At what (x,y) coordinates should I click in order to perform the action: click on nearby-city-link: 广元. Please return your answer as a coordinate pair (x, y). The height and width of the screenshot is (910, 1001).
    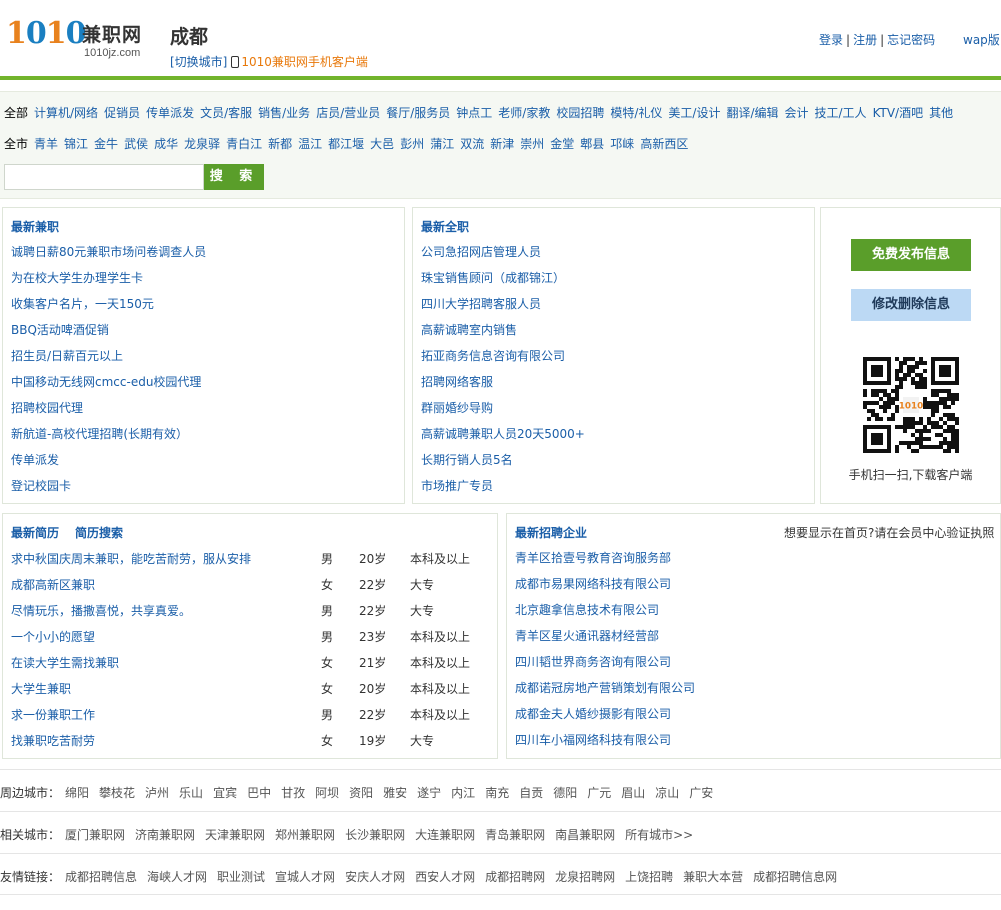
    Looking at the image, I should click on (599, 793).